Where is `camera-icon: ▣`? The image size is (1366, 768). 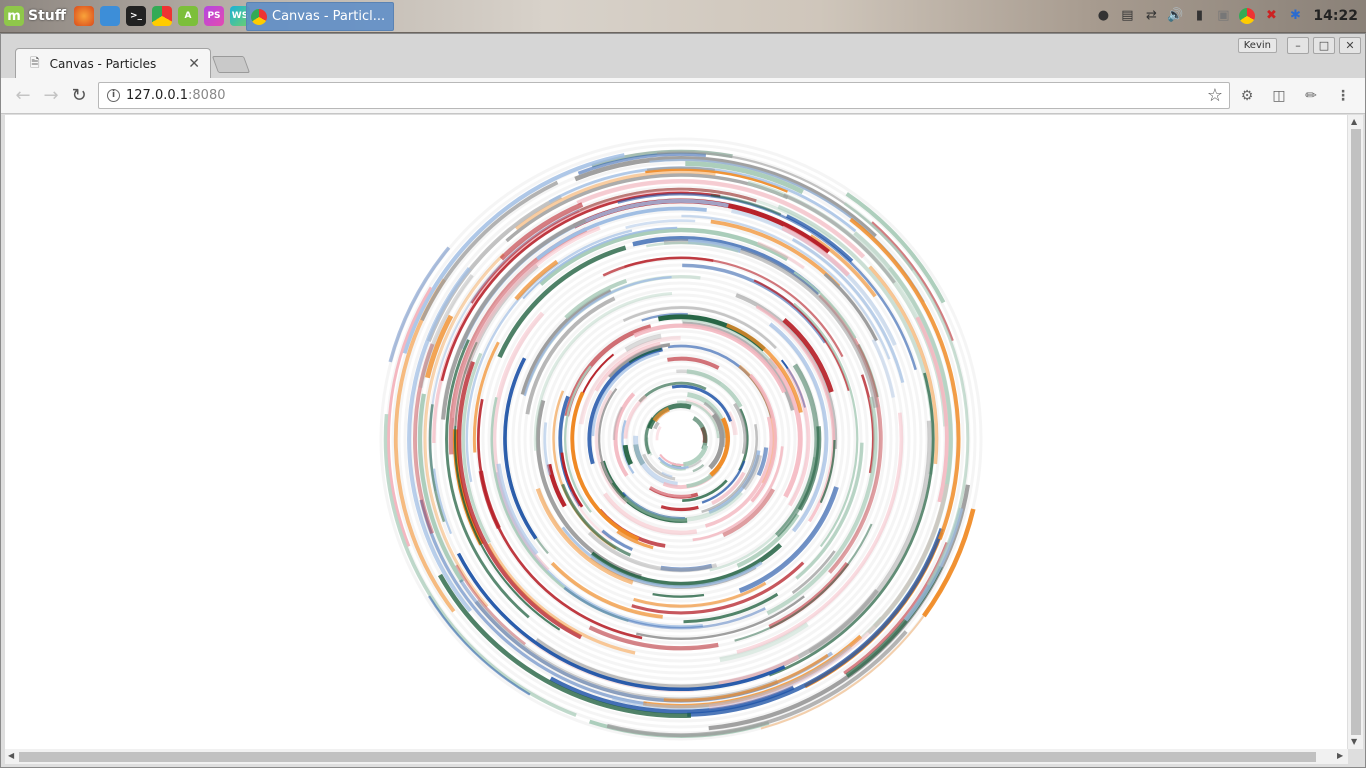
camera-icon: ▣ is located at coordinates (1223, 16).